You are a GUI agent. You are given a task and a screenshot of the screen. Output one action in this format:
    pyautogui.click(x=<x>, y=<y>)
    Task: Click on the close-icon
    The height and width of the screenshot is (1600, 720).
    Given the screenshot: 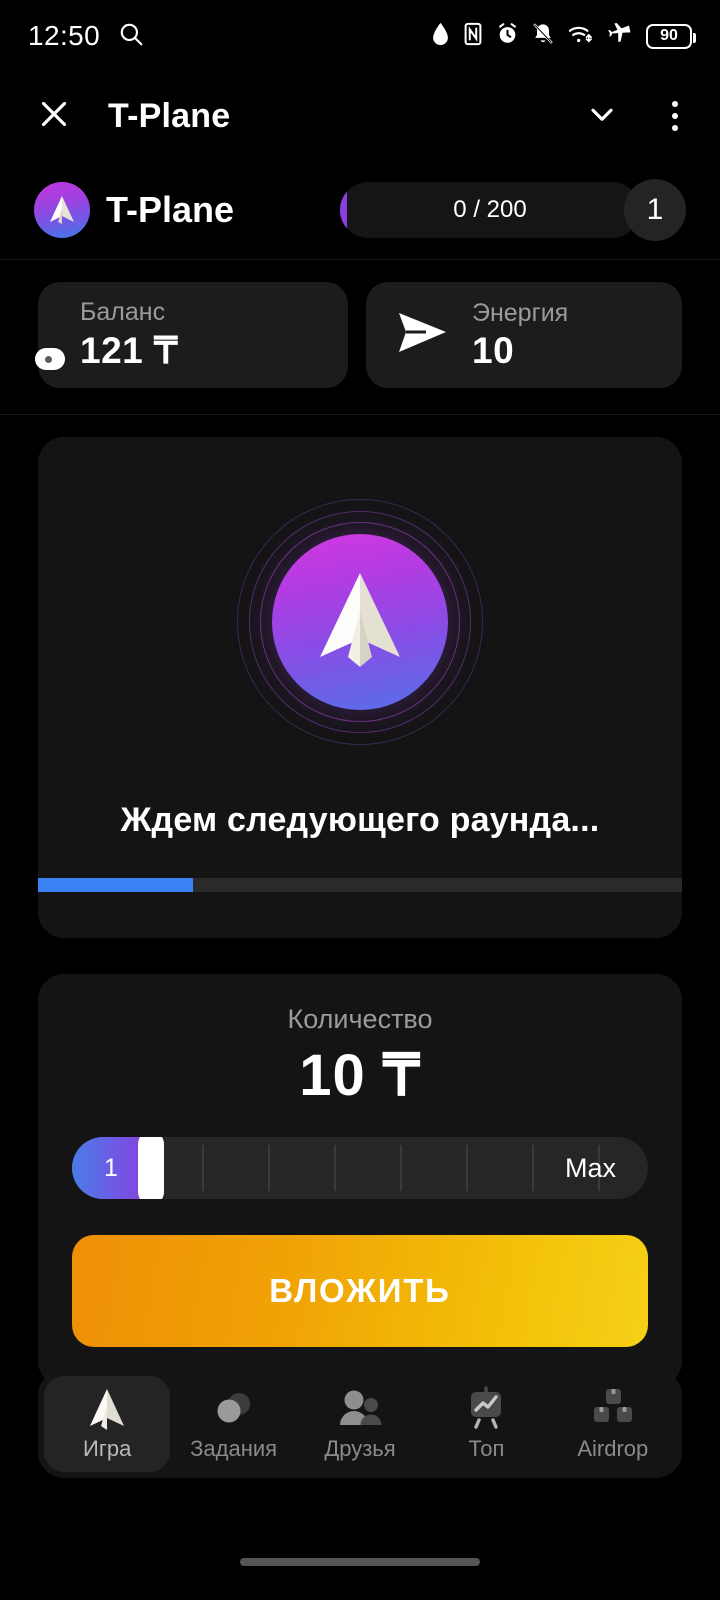 What is the action you would take?
    pyautogui.click(x=54, y=116)
    